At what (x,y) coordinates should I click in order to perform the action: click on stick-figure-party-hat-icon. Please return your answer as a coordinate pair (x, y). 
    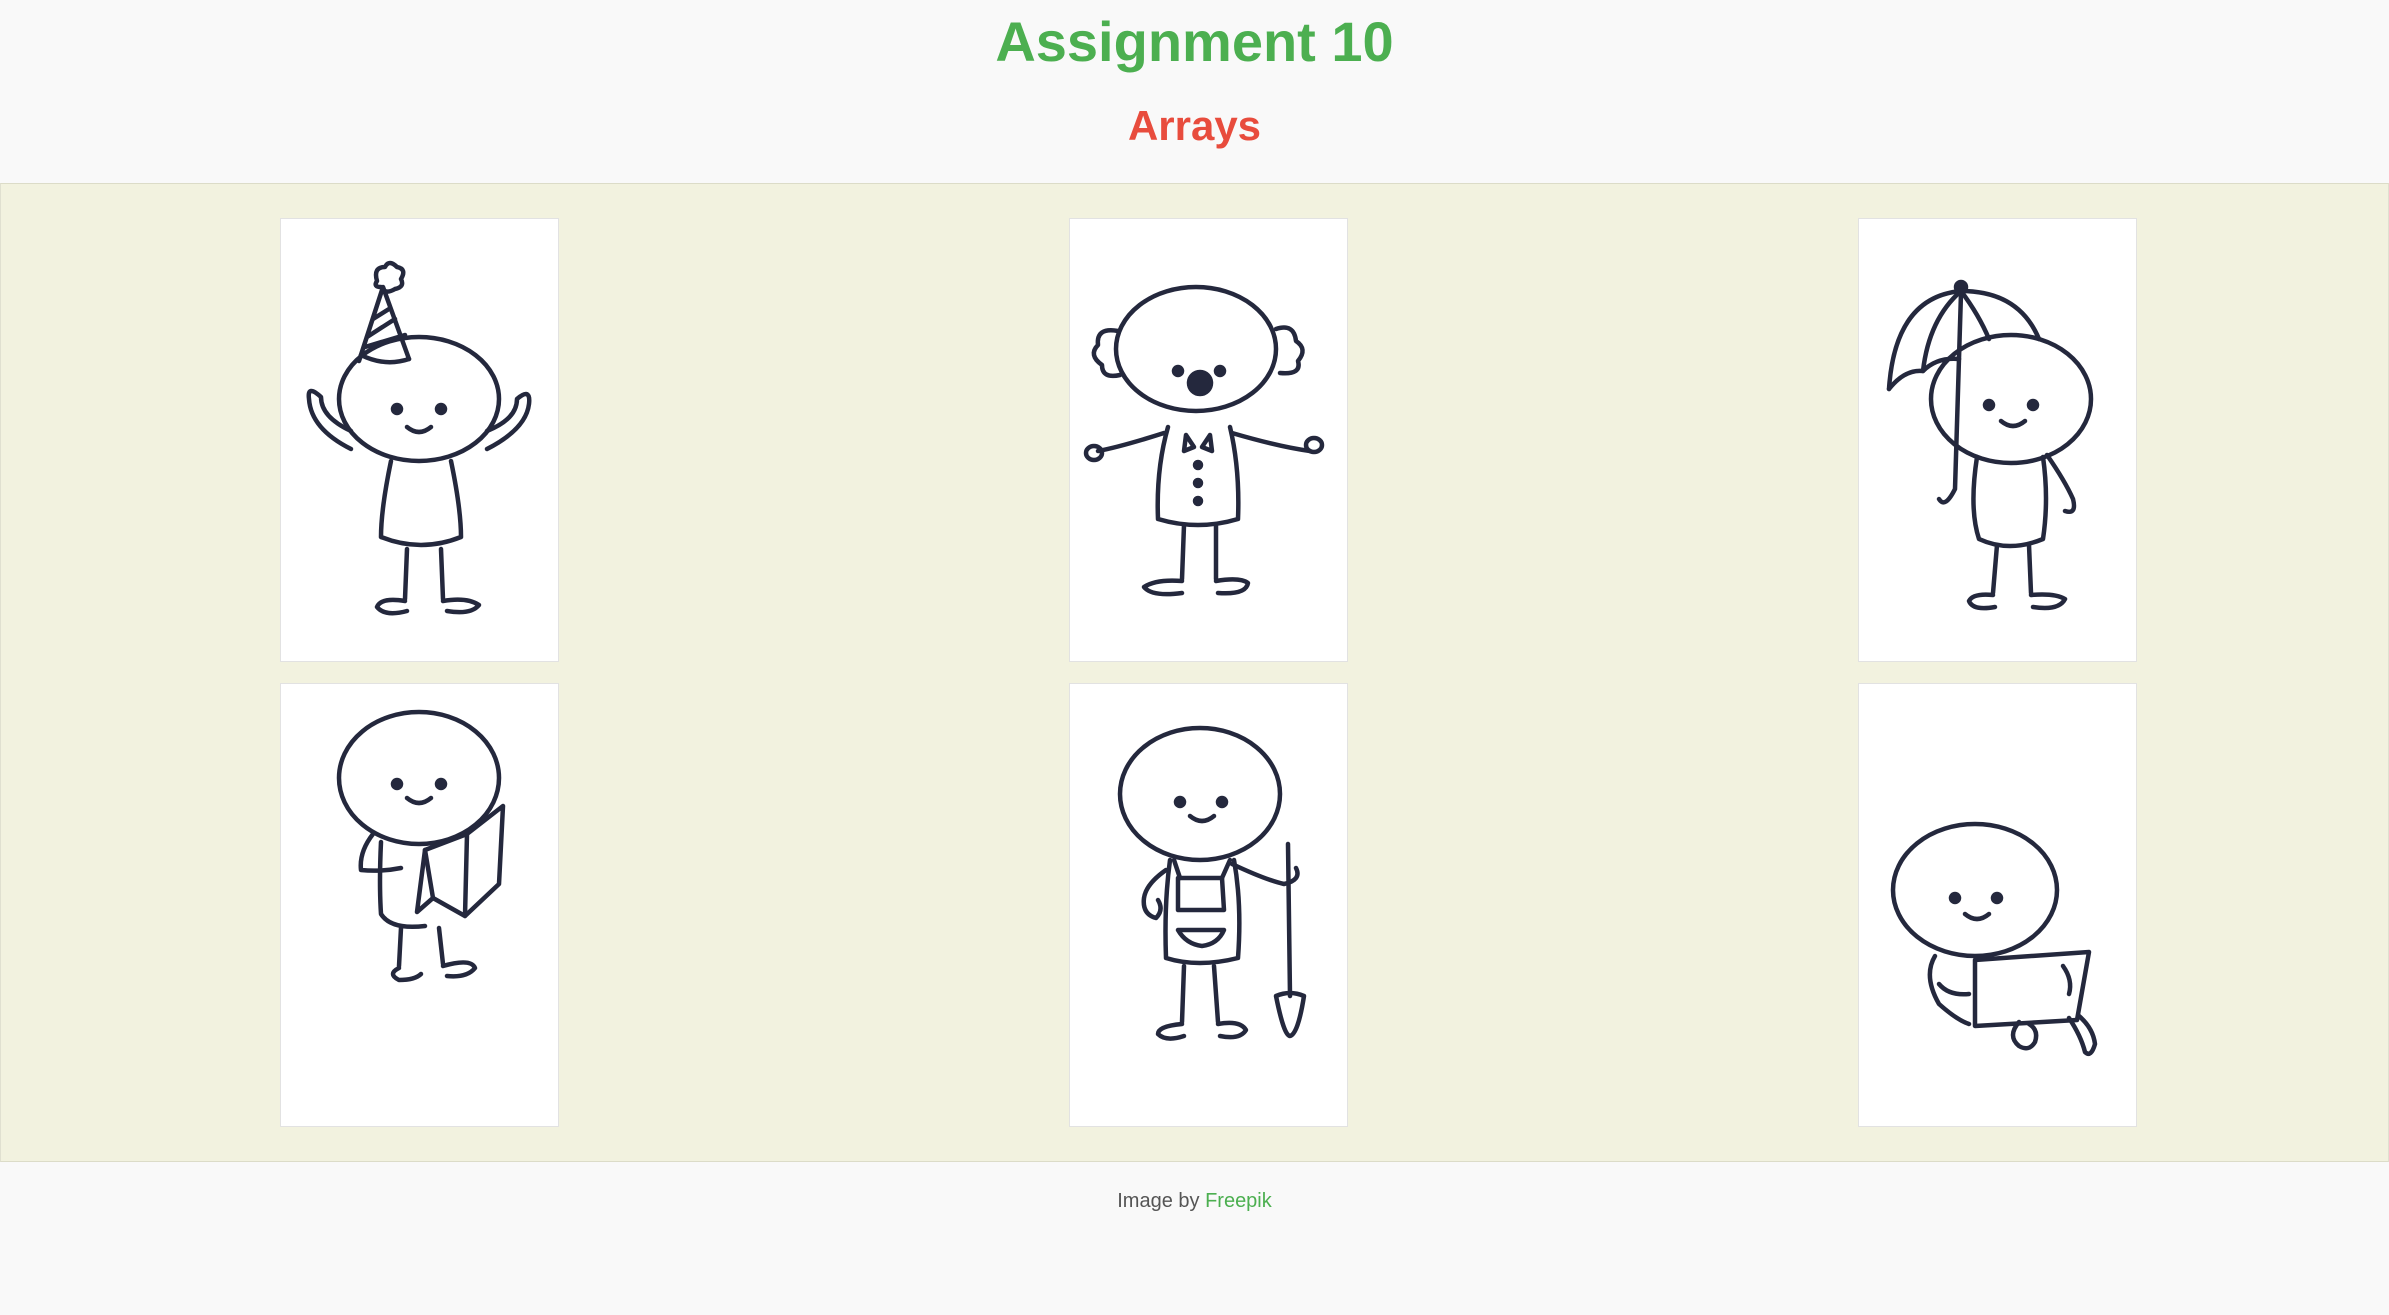
    Looking at the image, I should click on (419, 438).